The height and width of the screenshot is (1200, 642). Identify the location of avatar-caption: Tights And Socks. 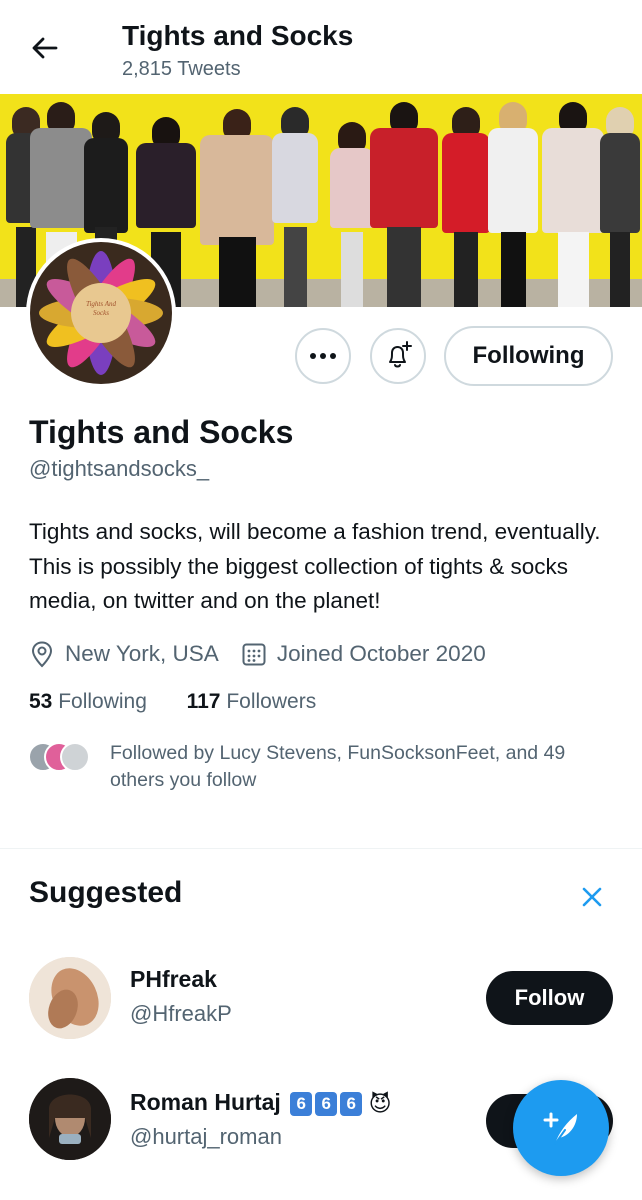
(101, 308).